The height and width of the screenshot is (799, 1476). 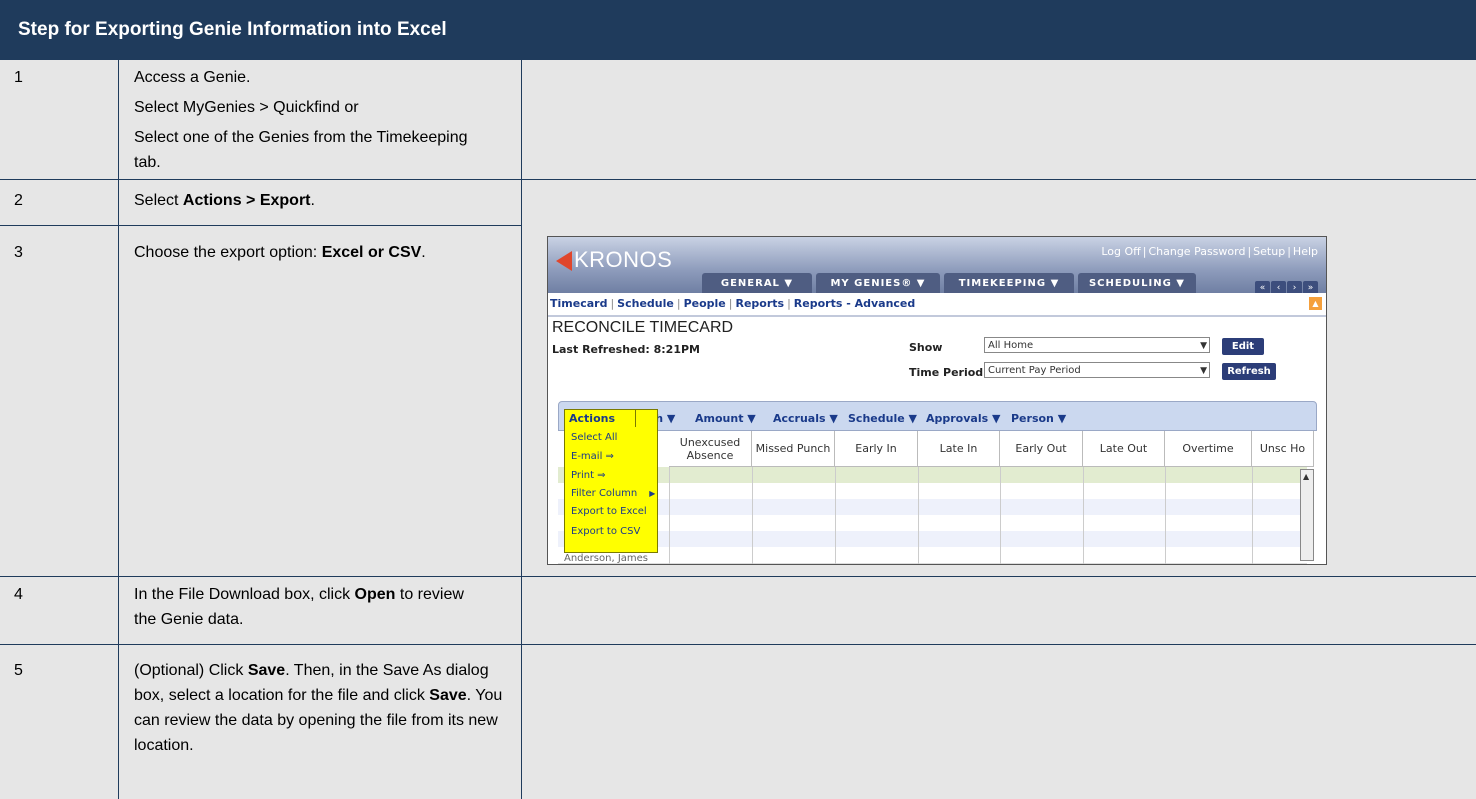 I want to click on edit-button: Edit, so click(x=1243, y=346).